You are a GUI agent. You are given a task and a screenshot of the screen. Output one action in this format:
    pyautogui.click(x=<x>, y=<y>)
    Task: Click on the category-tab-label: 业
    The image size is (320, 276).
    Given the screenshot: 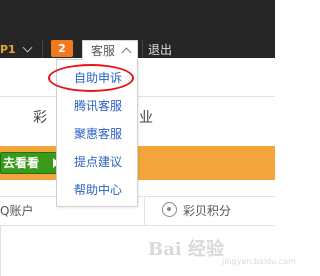 What is the action you would take?
    pyautogui.click(x=146, y=118)
    